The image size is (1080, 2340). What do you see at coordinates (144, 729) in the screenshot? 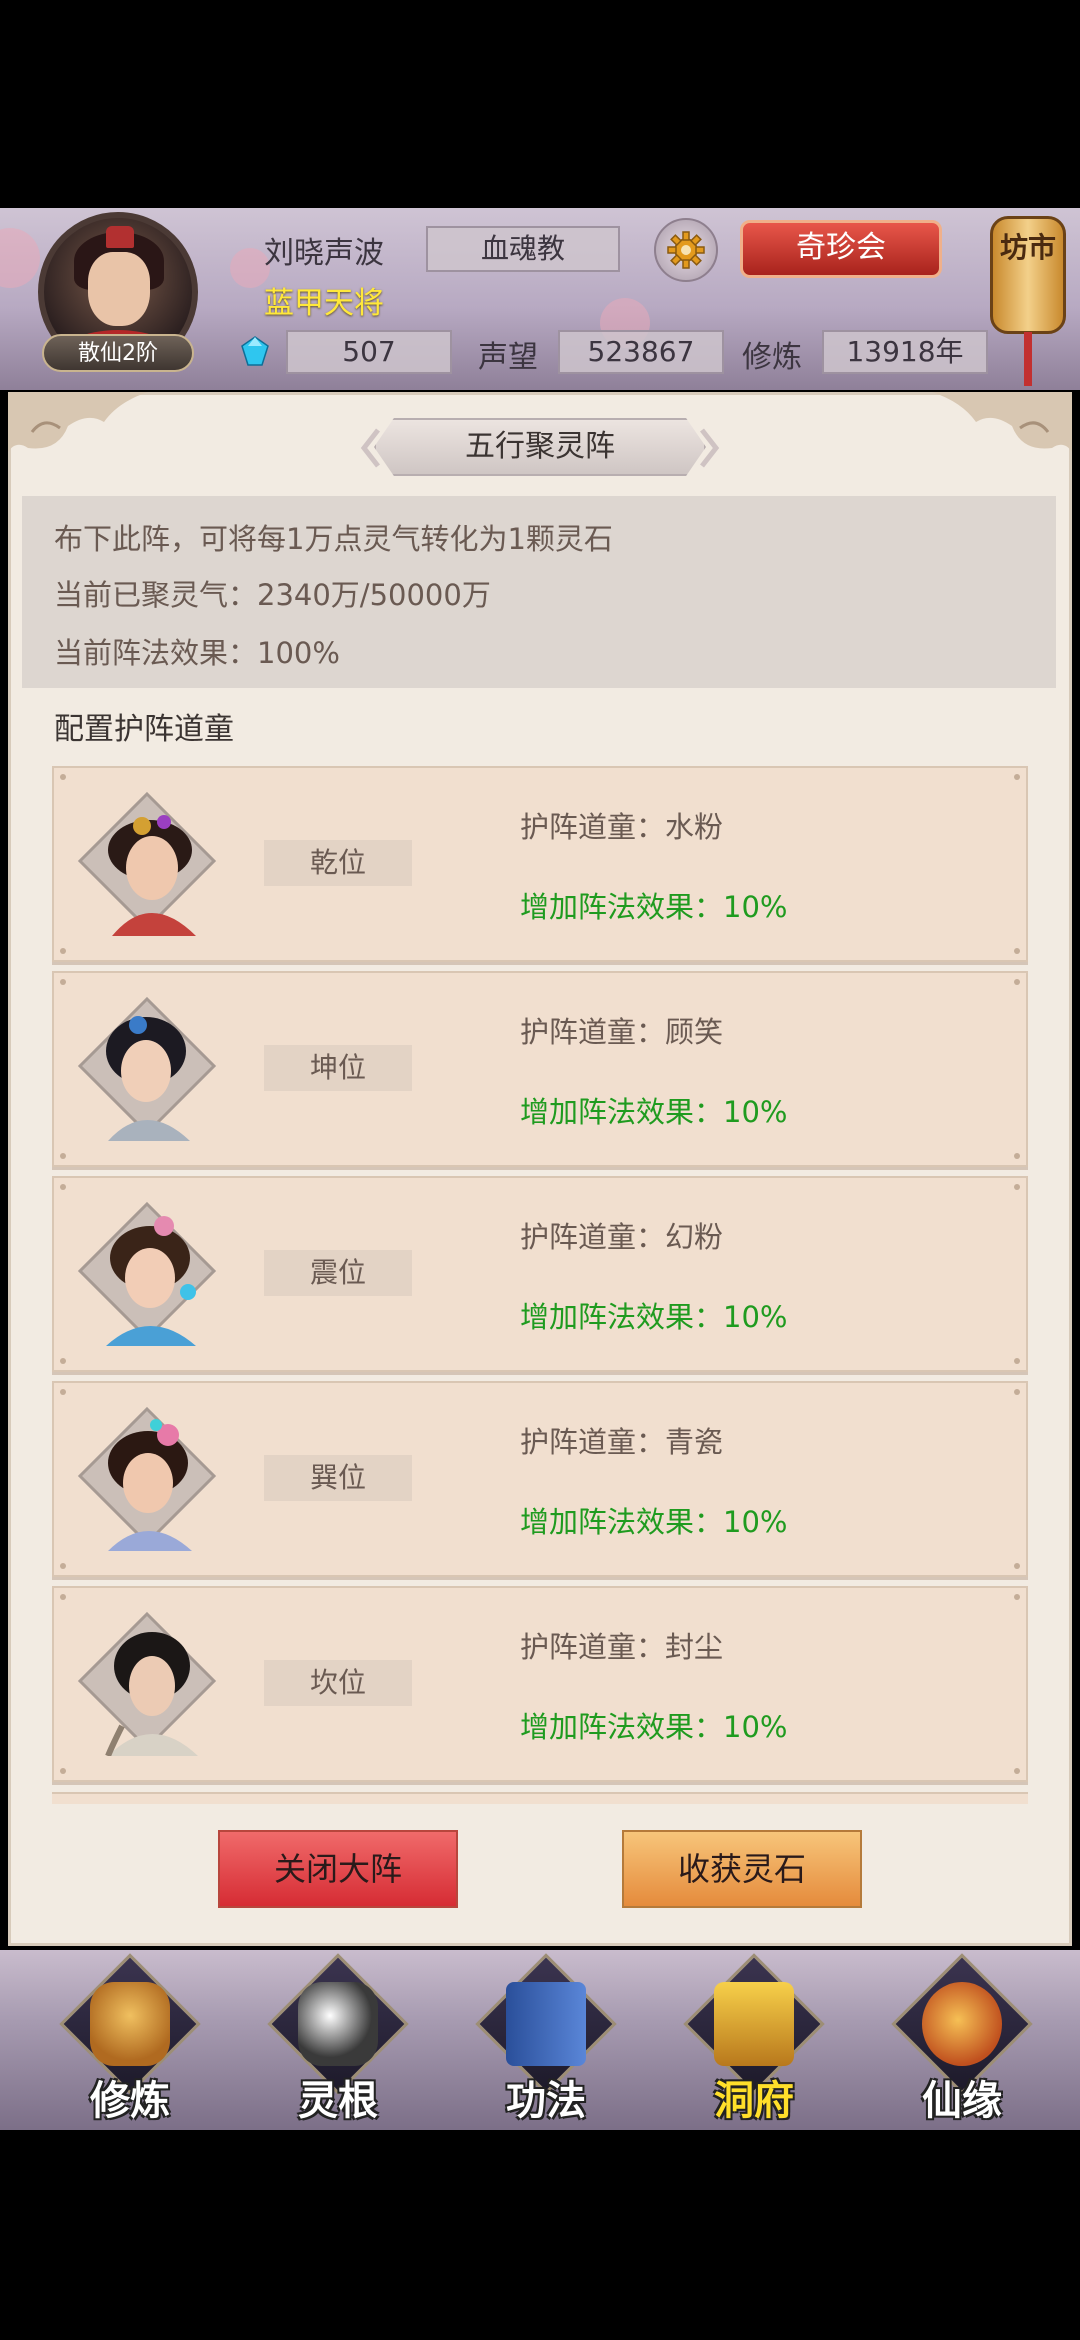
I see `config-guards-heading: 配置护阵道童` at bounding box center [144, 729].